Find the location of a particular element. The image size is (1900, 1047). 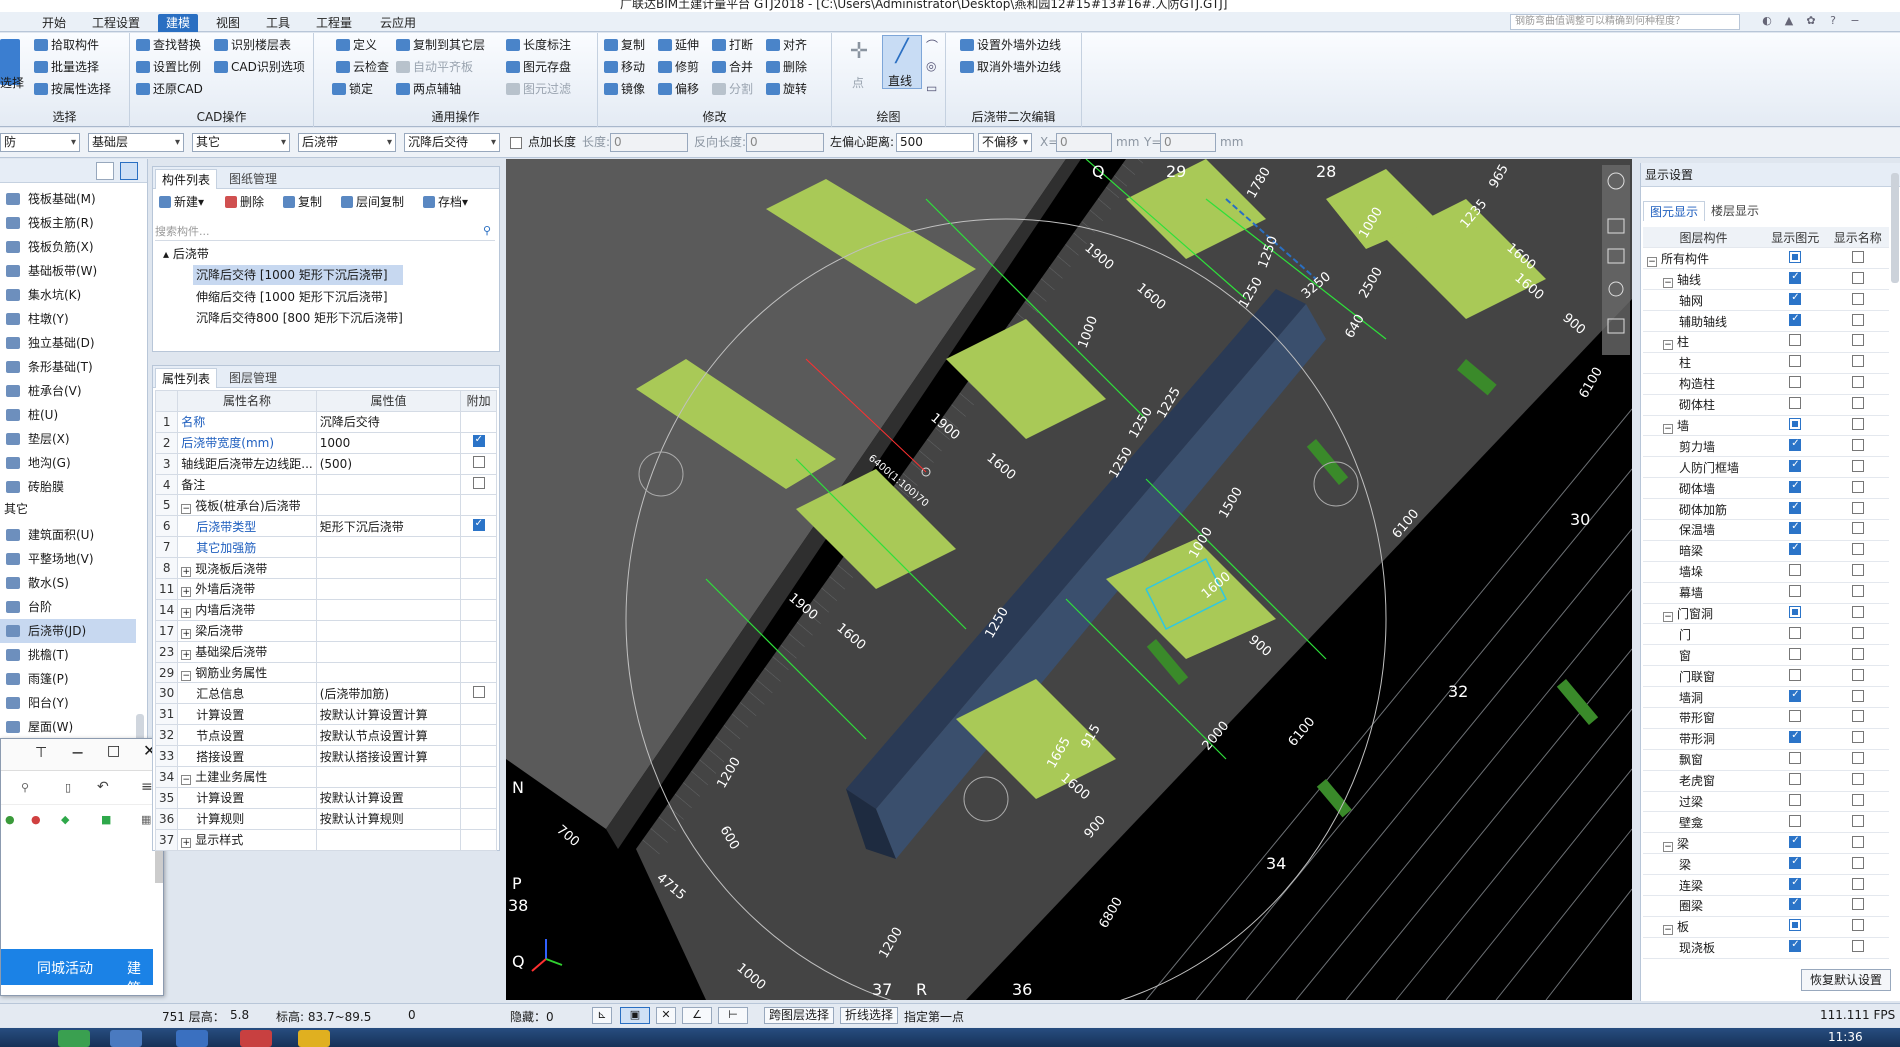

nav-item: 散水(S) is located at coordinates (68, 583).